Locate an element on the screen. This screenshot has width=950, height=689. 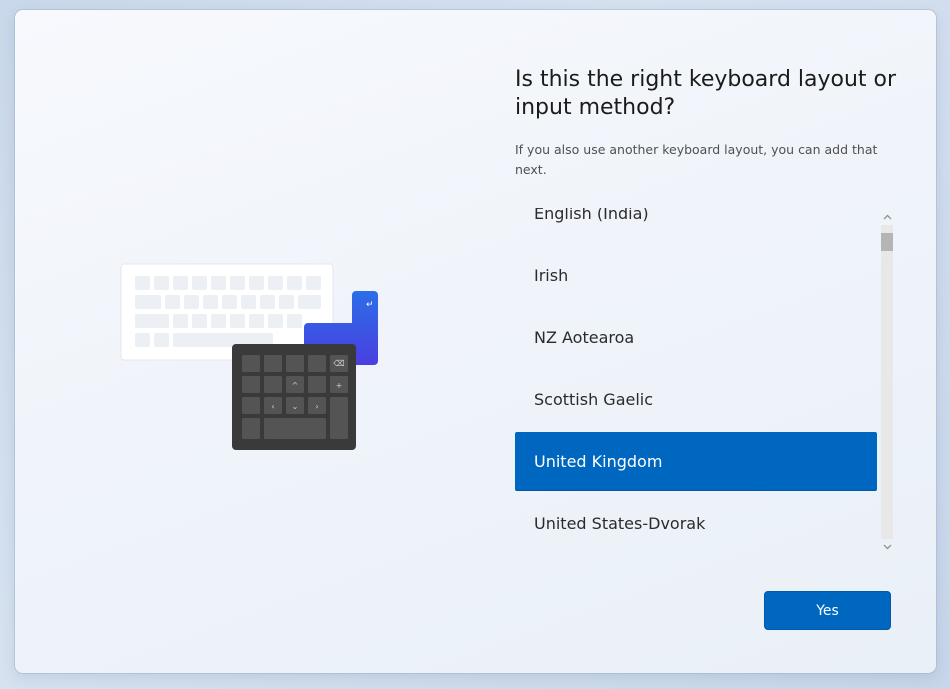
list-item-label: United States-Dvorak is located at coordinates (620, 523).